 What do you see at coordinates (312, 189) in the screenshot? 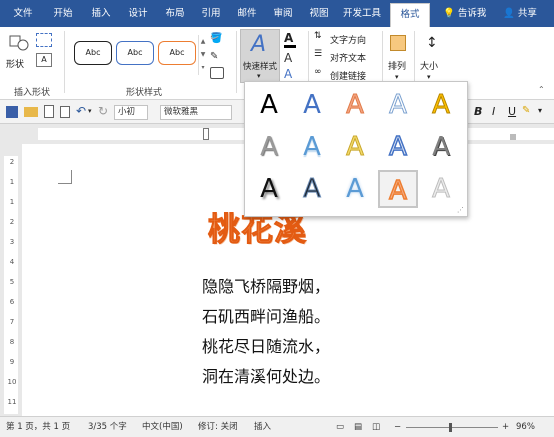
I see `wordart-style-12: A` at bounding box center [312, 189].